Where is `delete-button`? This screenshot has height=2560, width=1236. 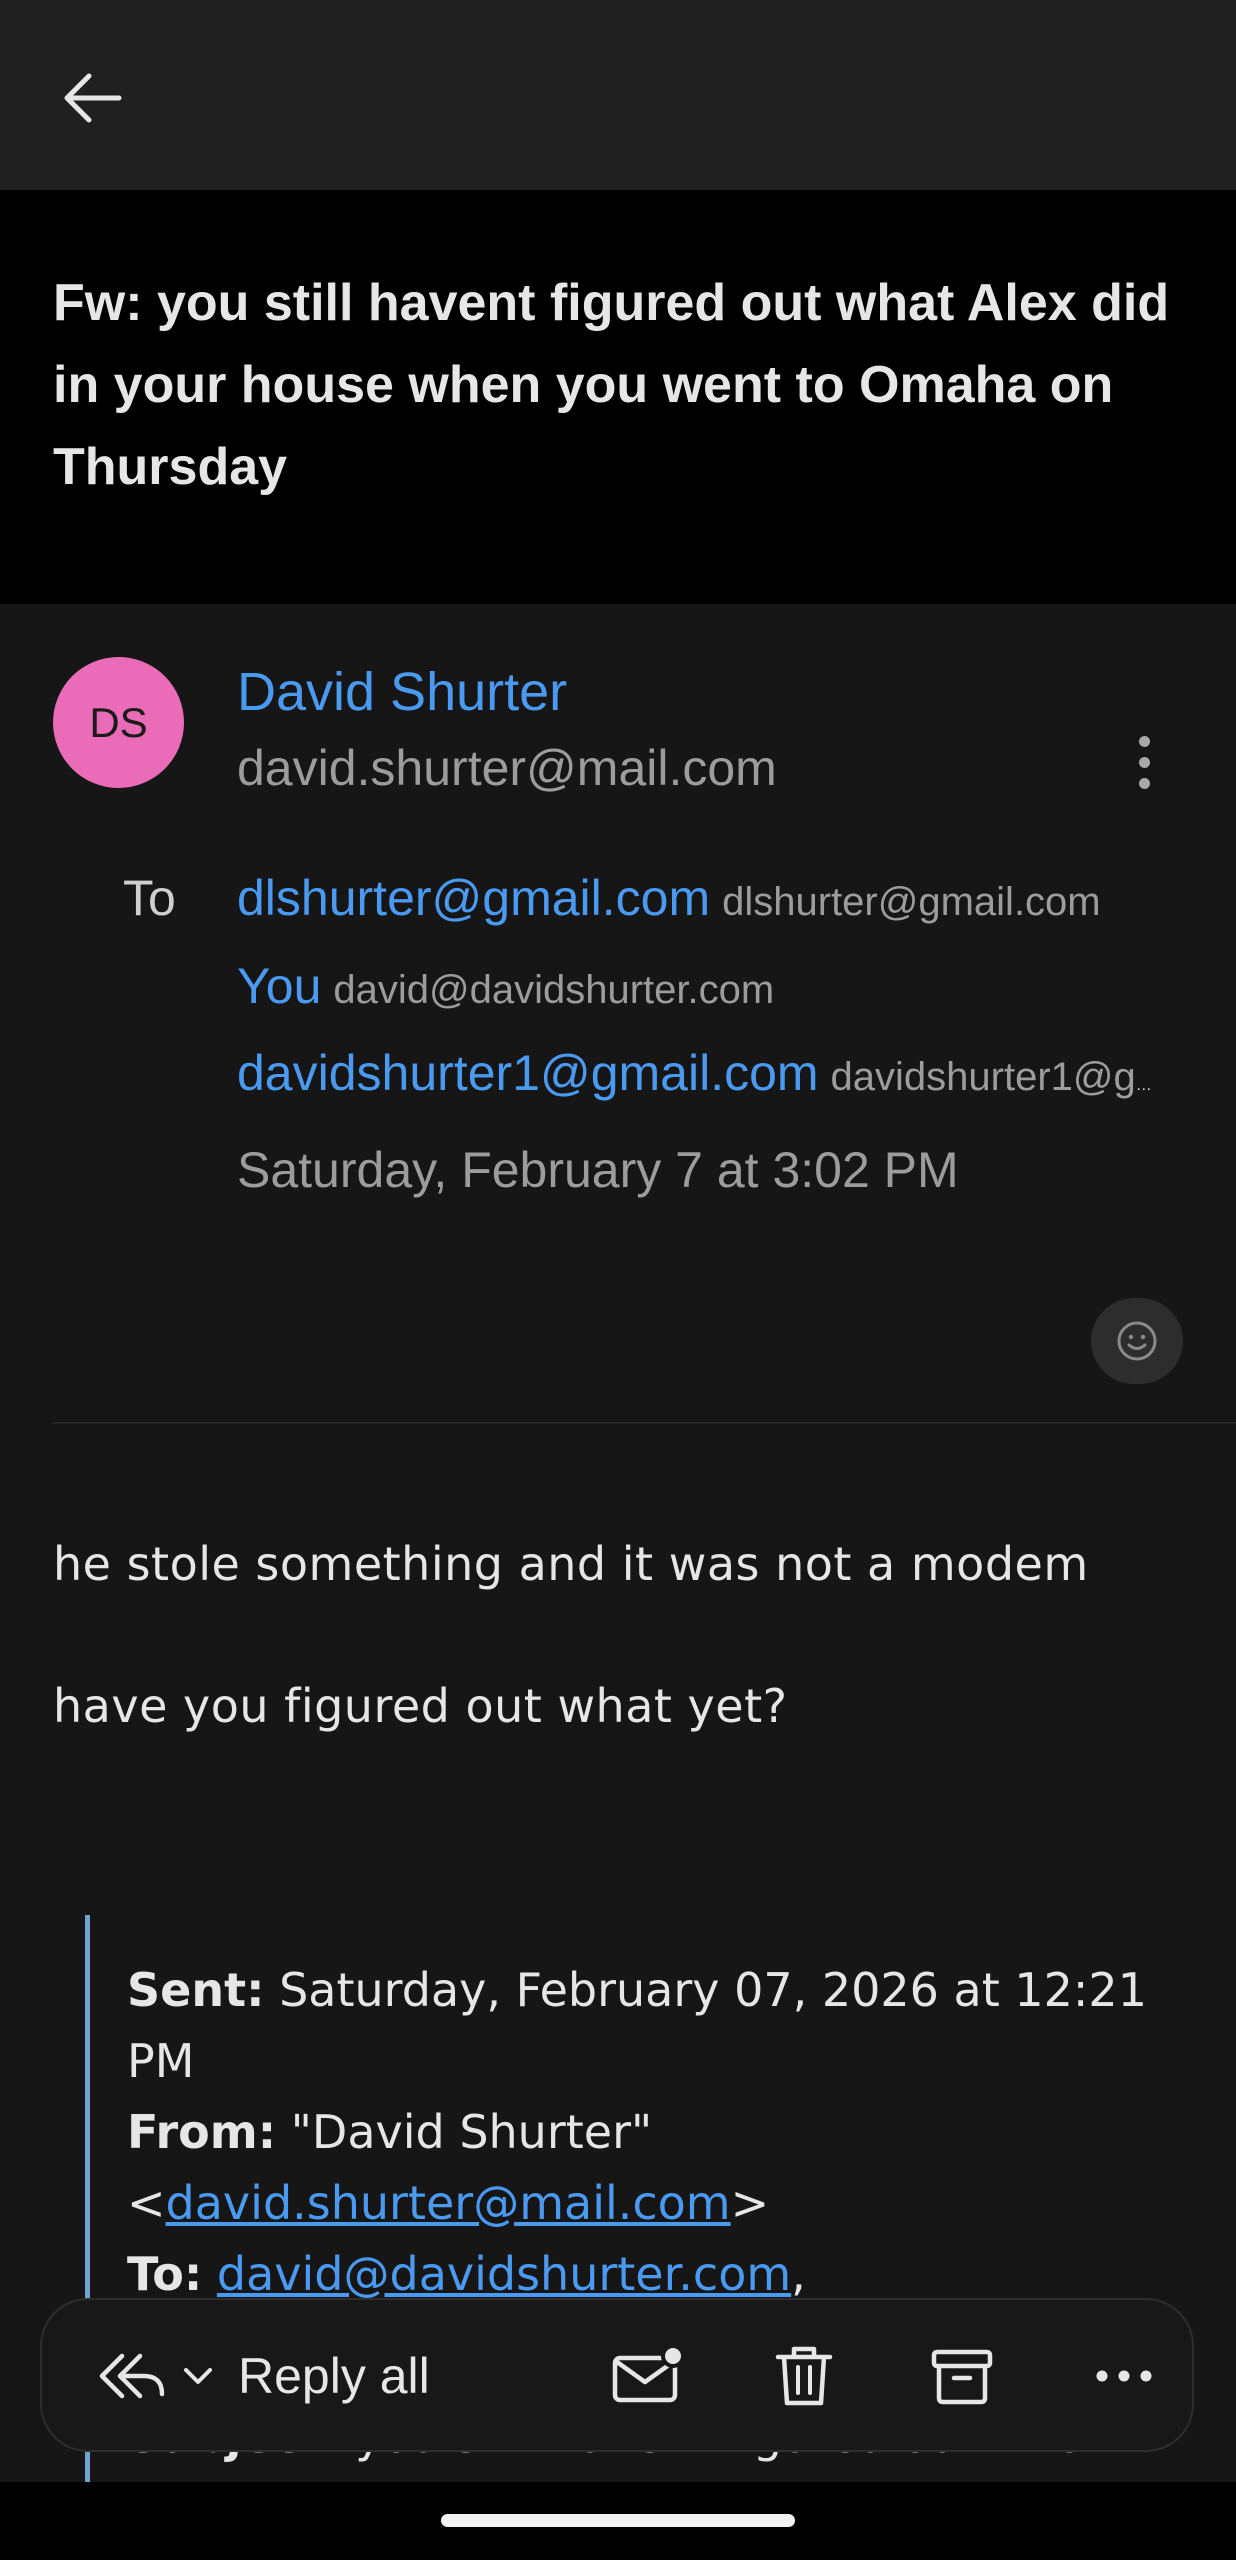
delete-button is located at coordinates (804, 2376).